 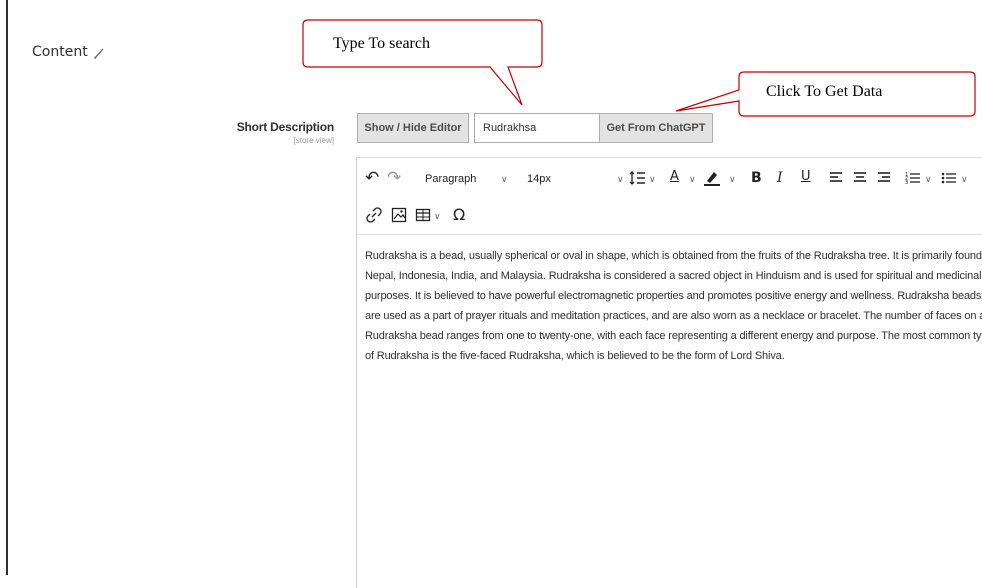 What do you see at coordinates (674, 176) in the screenshot?
I see `text-color-icon: A` at bounding box center [674, 176].